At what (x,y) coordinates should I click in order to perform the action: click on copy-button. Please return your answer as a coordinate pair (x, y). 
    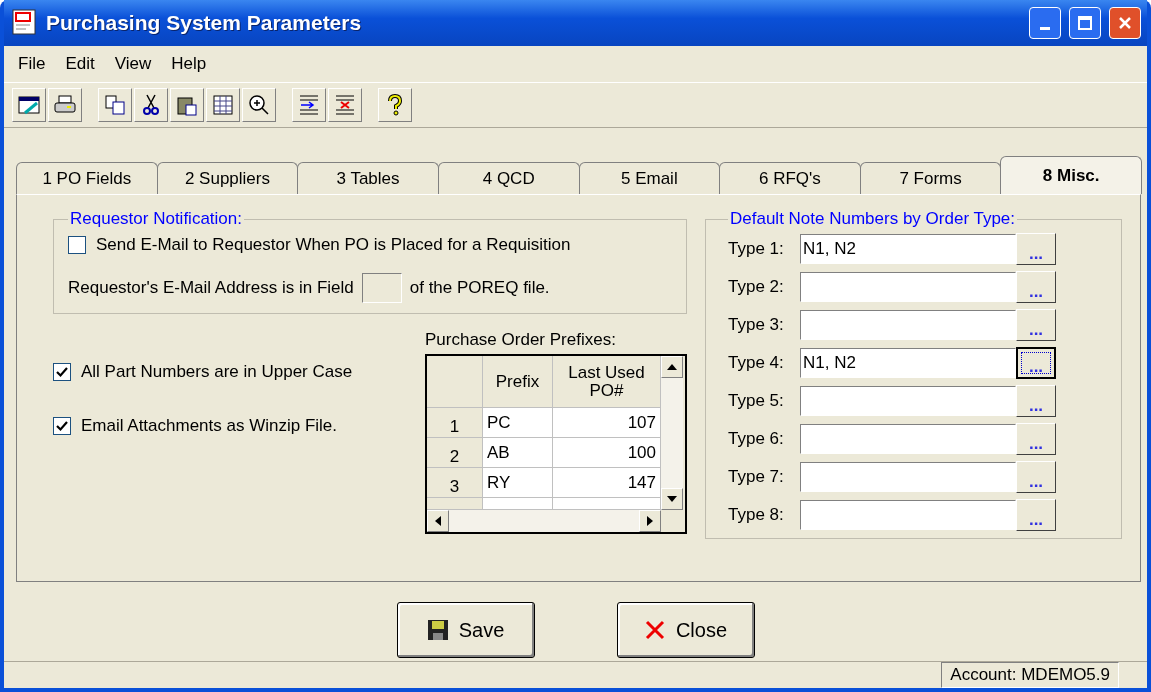
    Looking at the image, I should click on (115, 105).